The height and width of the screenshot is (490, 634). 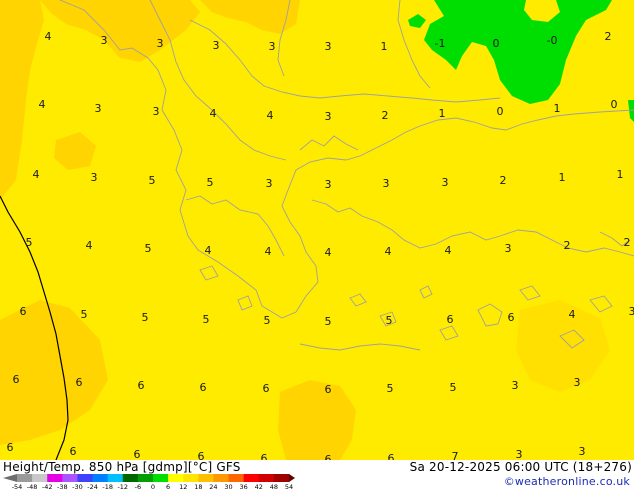 What do you see at coordinates (92, 486) in the screenshot?
I see `scale-tick-label: -24` at bounding box center [92, 486].